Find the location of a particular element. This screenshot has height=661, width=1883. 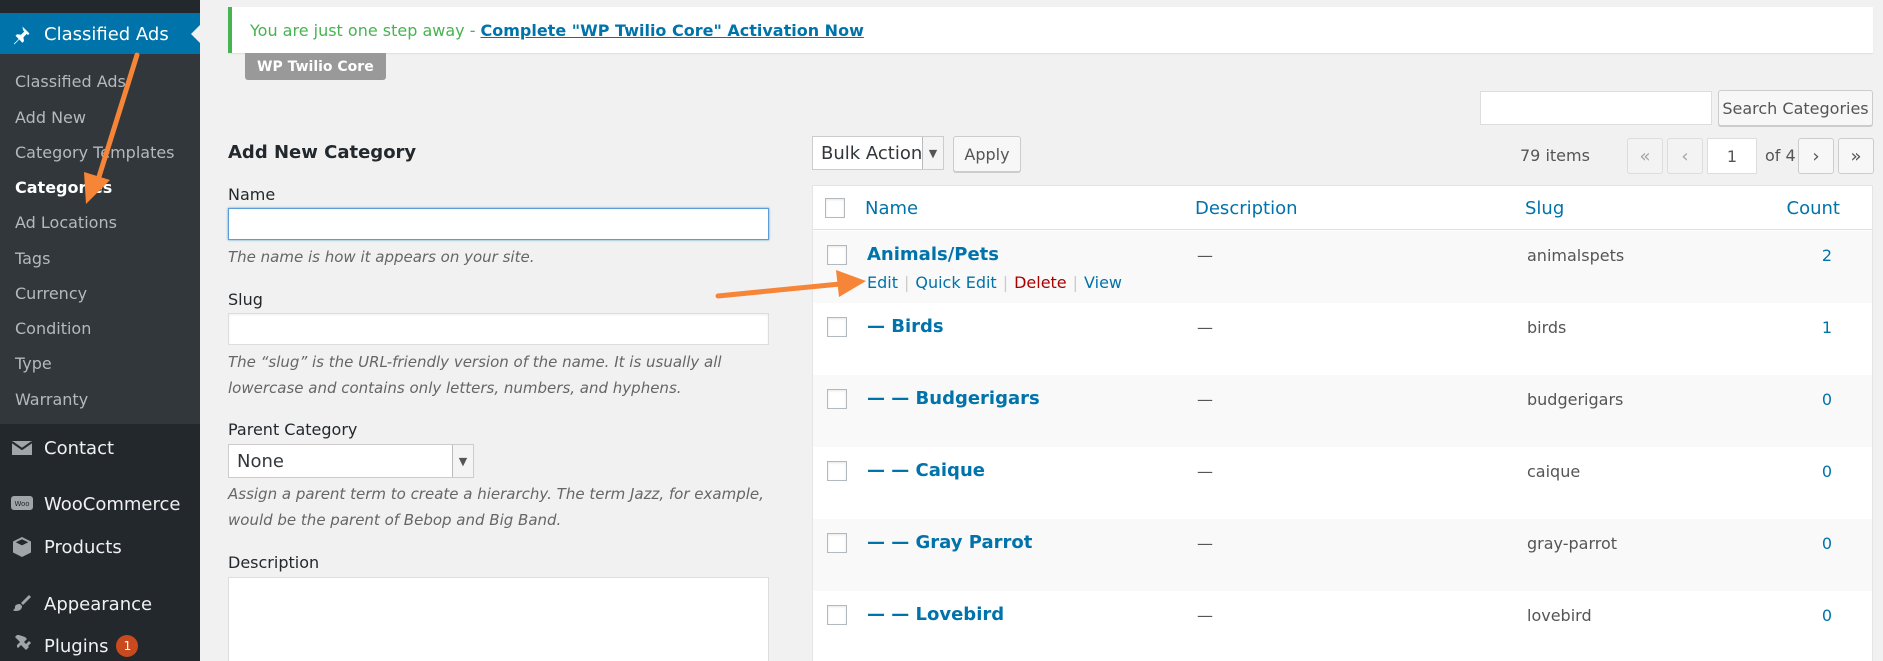

menu-contact: Contact is located at coordinates (100, 448).